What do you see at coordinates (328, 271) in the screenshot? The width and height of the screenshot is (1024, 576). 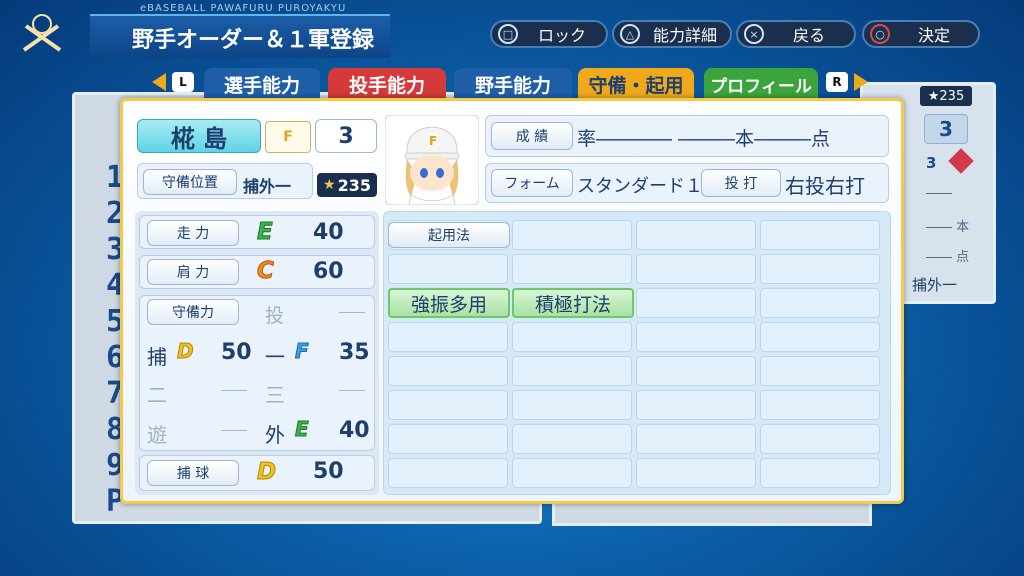 I see `arm-value: 60` at bounding box center [328, 271].